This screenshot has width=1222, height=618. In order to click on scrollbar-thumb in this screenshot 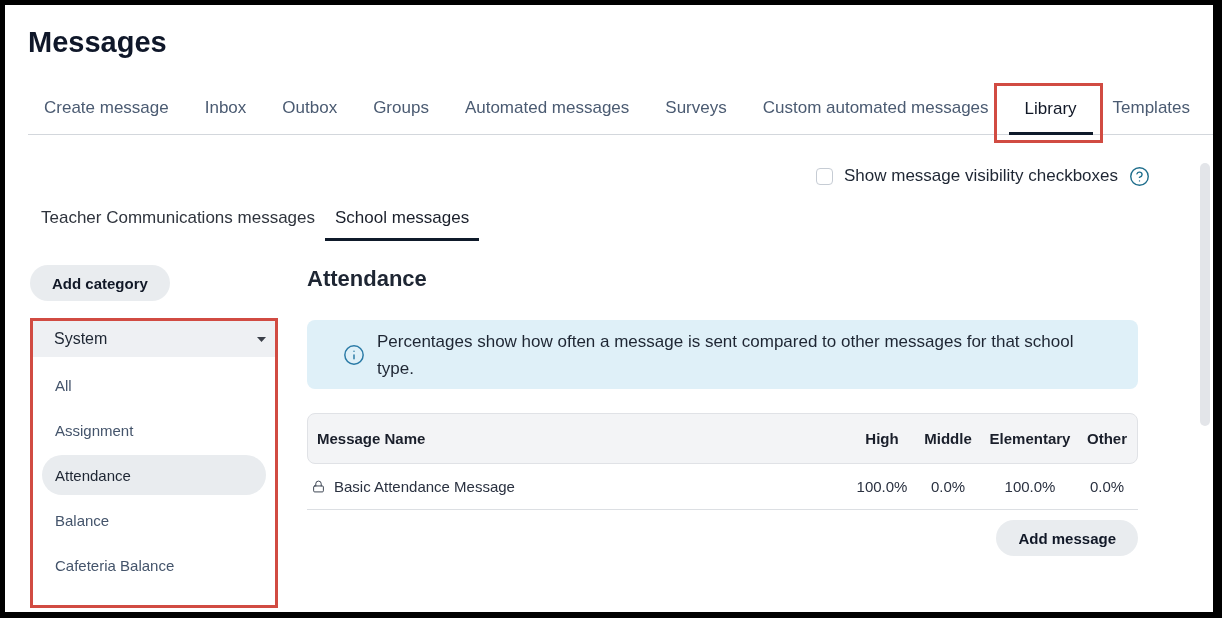, I will do `click(1205, 294)`.